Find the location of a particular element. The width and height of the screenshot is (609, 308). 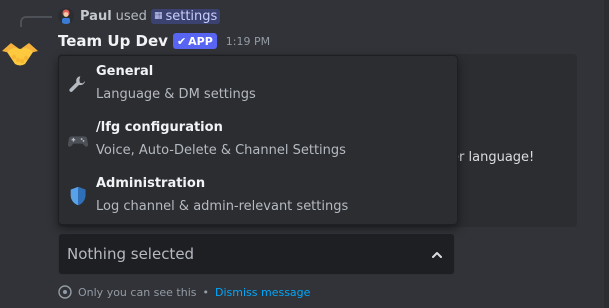

select-placeholder: Nothing selected is located at coordinates (131, 254).